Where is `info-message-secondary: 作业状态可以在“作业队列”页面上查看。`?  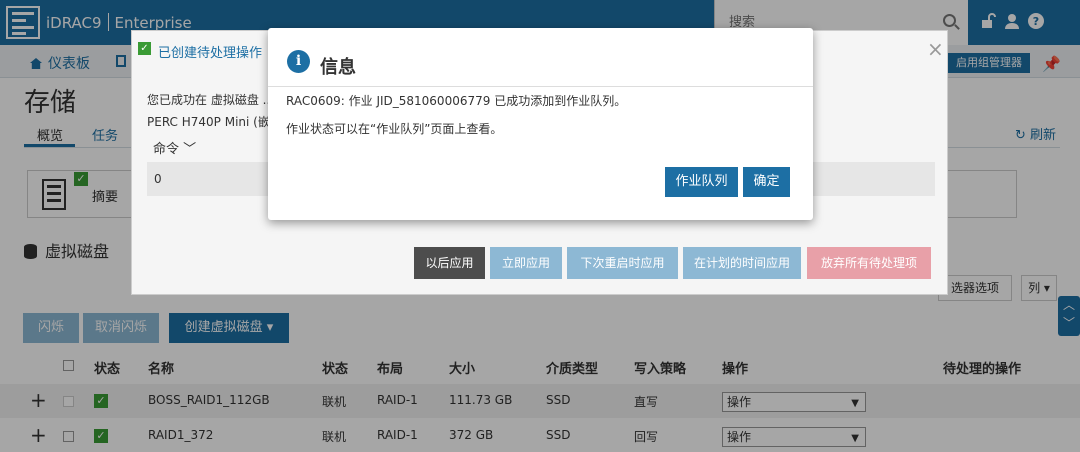 info-message-secondary: 作业状态可以在“作业队列”页面上查看。 is located at coordinates (394, 129).